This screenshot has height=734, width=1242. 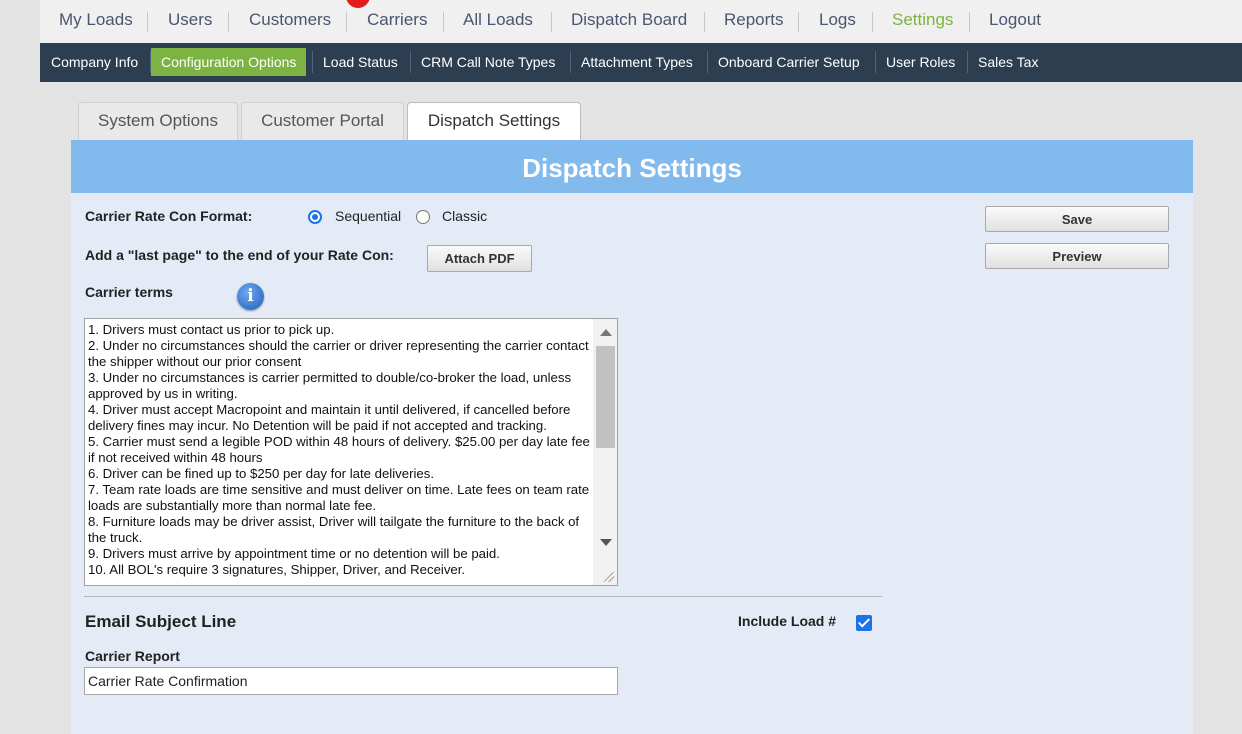 I want to click on subnav-load-status: Load Status, so click(x=360, y=62).